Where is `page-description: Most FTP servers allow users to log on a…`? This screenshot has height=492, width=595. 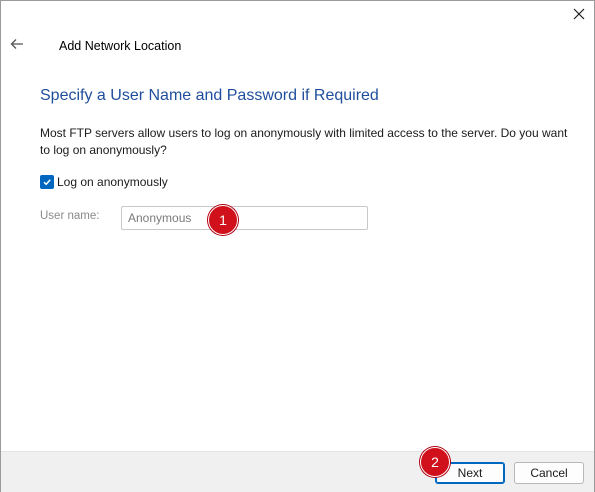 page-description: Most FTP servers allow users to log on a… is located at coordinates (304, 141).